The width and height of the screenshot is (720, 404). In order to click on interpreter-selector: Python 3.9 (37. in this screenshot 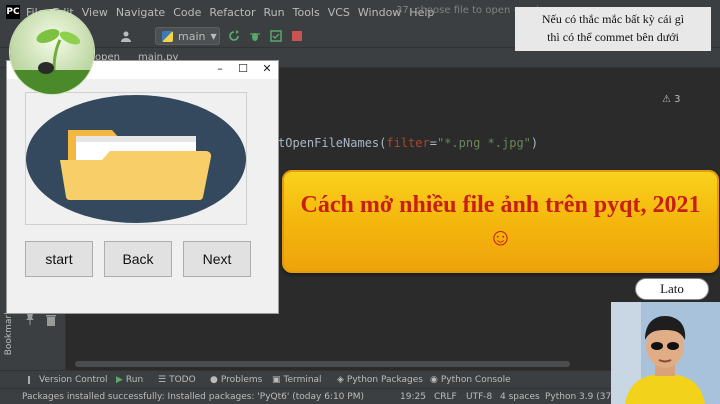, I will do `click(579, 397)`.